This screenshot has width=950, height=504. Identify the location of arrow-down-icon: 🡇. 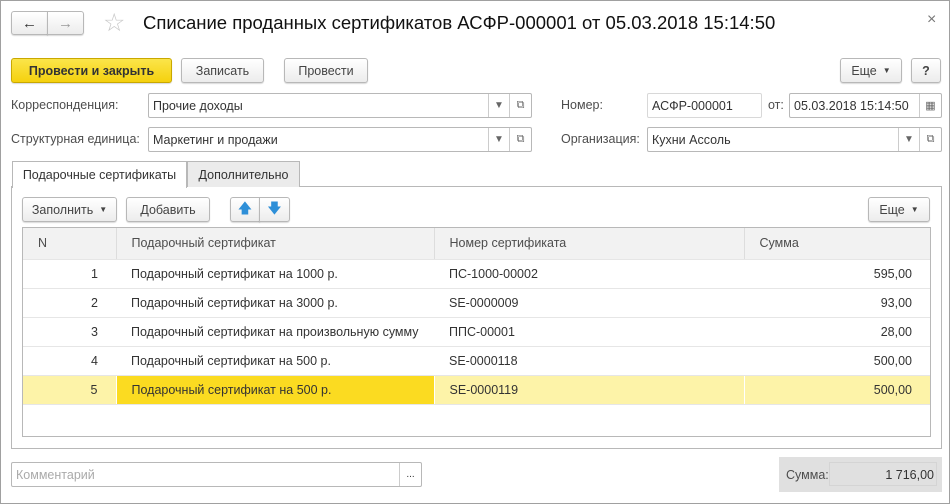
(274, 207).